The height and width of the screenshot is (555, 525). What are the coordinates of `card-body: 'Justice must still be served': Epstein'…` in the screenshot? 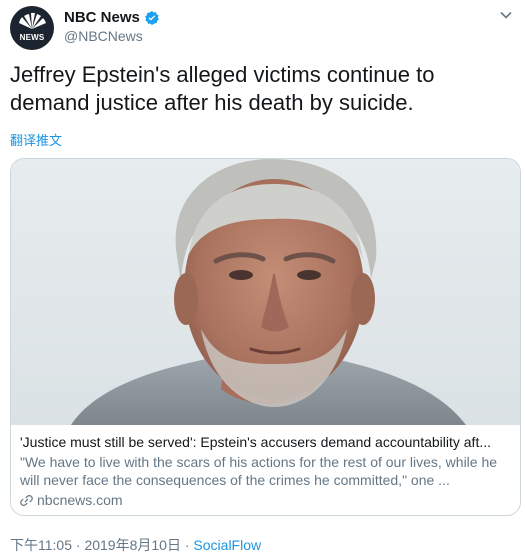 It's located at (266, 471).